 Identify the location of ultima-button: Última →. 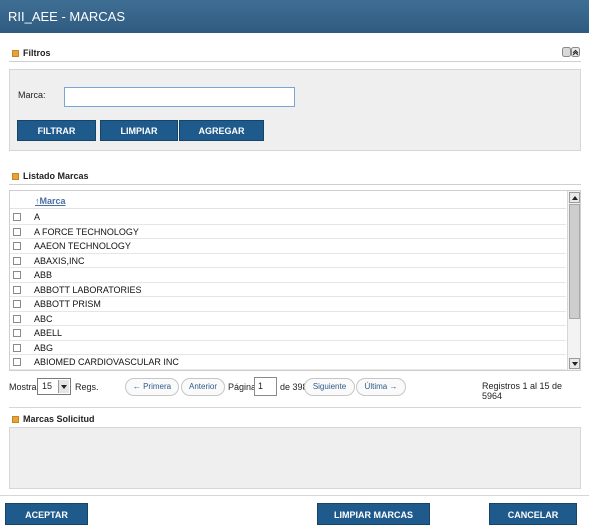
(381, 387).